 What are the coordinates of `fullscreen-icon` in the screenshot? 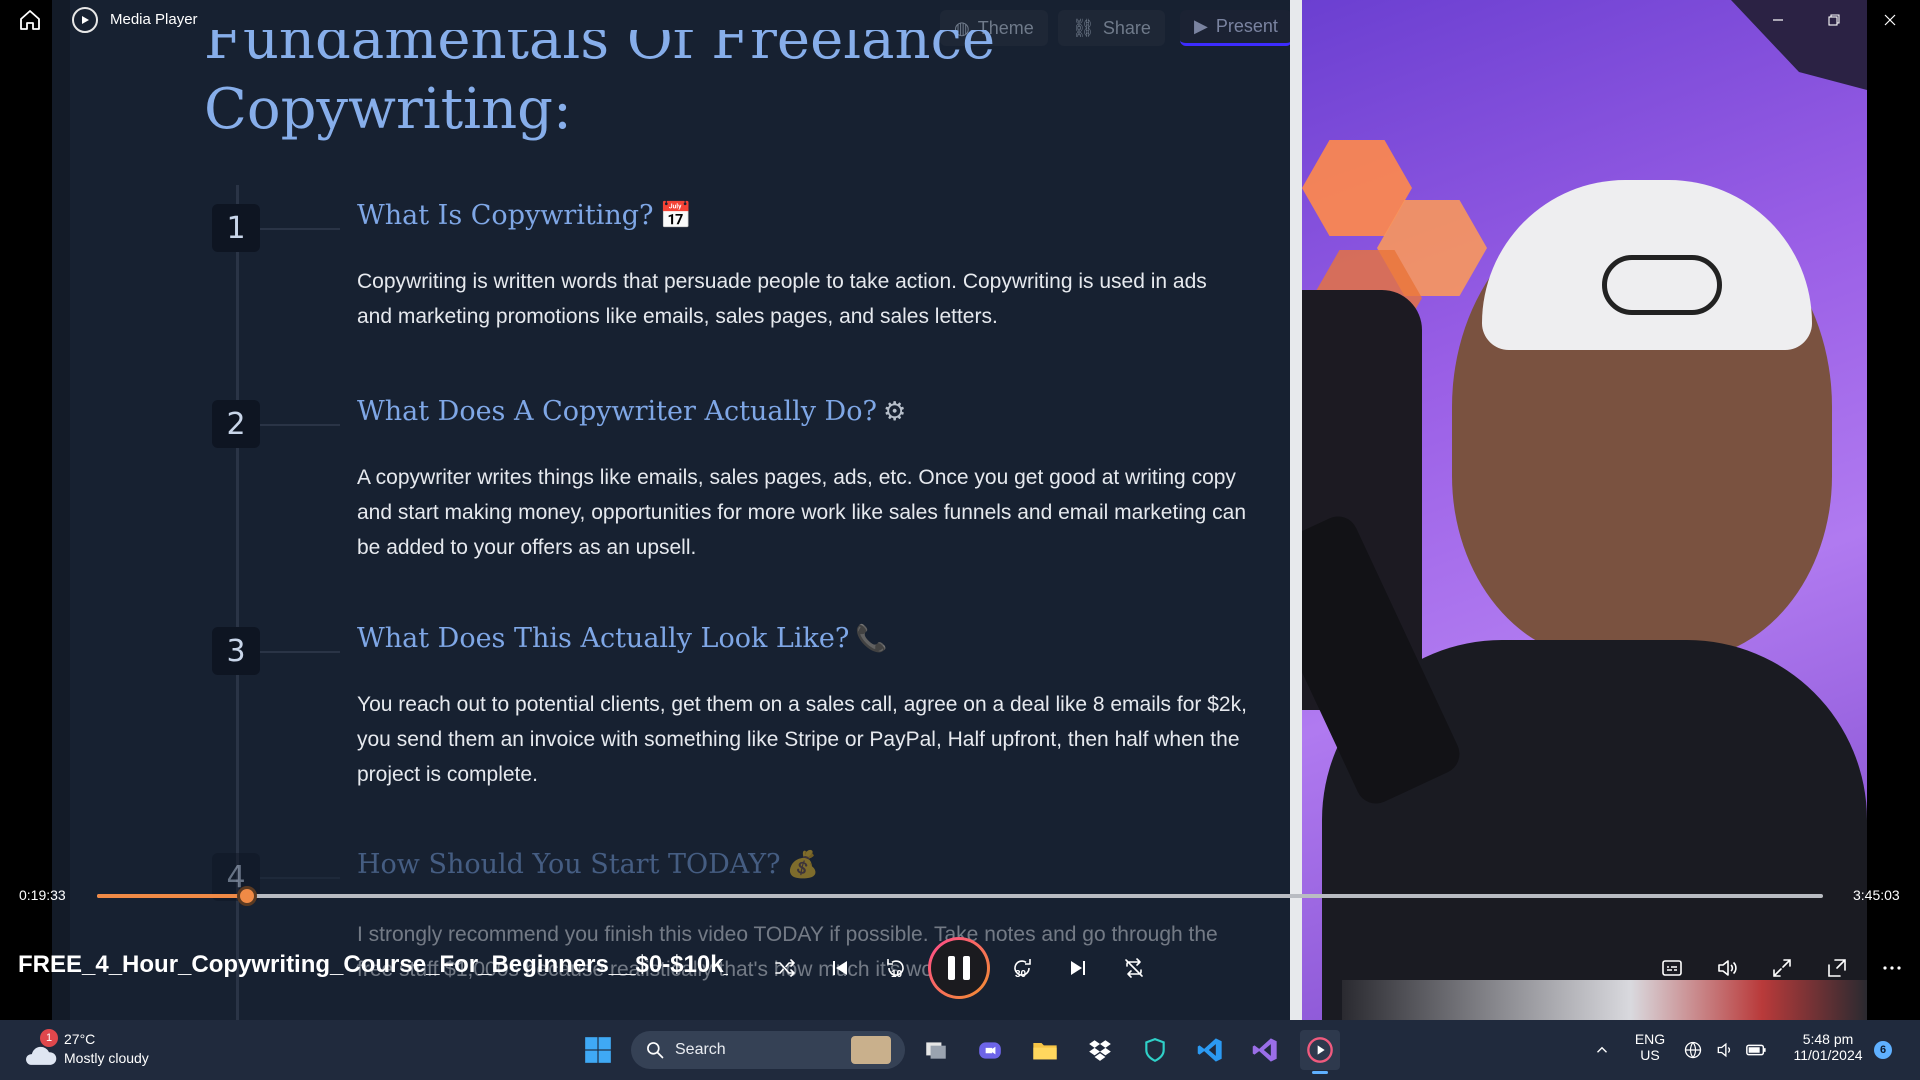 It's located at (1782, 968).